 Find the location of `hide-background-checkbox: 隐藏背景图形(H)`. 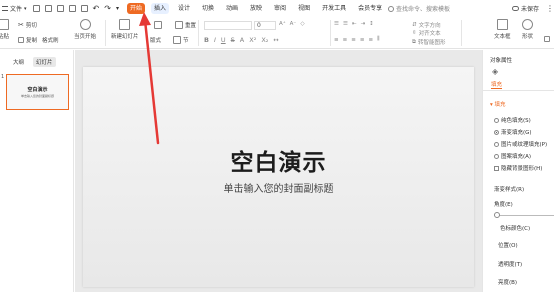

hide-background-checkbox: 隐藏背景图形(H) is located at coordinates (518, 168).